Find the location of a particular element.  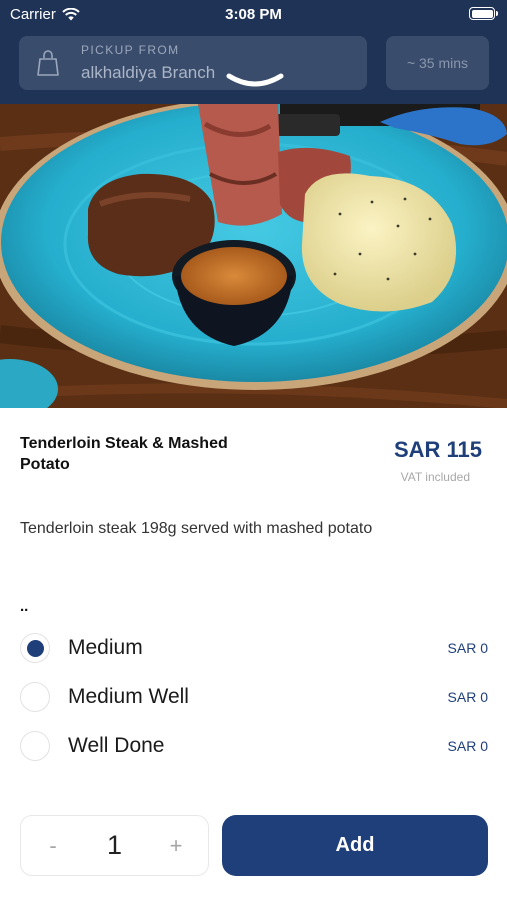

option-label: Well Done is located at coordinates (116, 745).